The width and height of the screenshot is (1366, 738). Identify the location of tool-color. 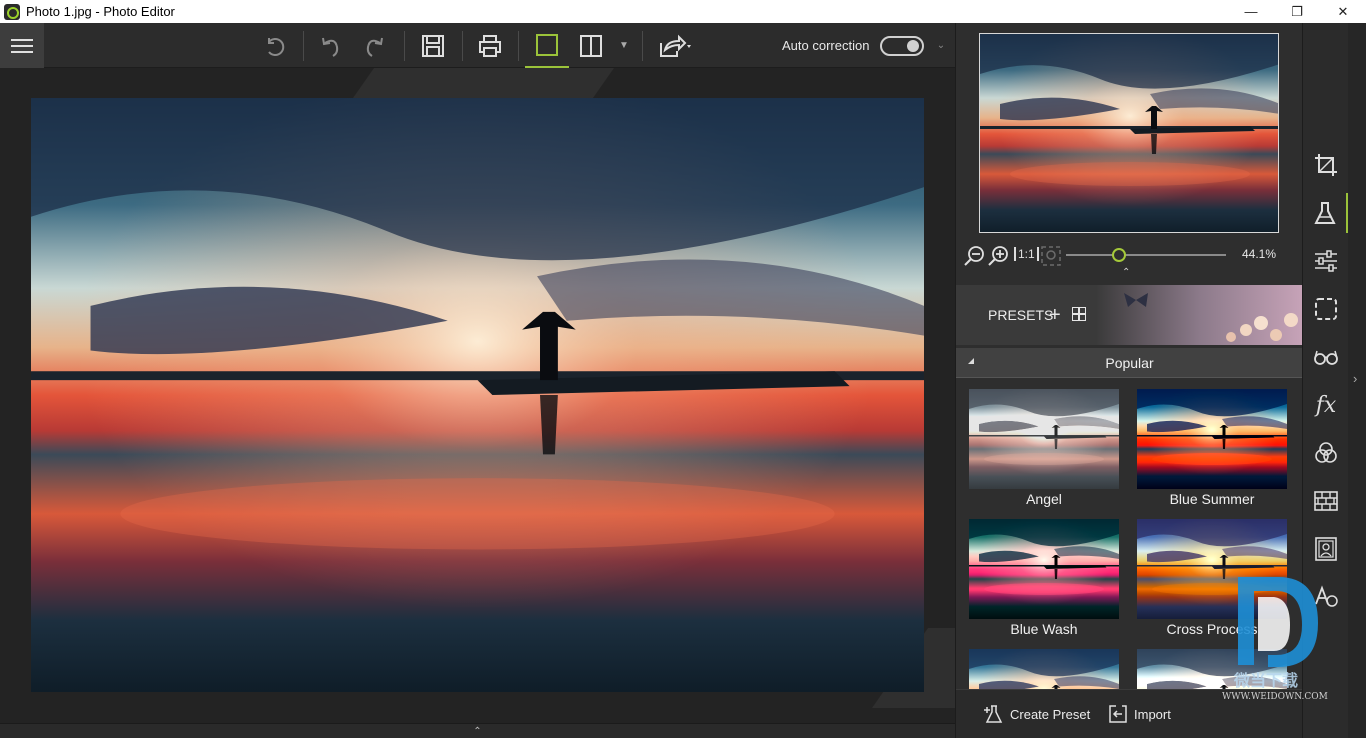
(1326, 453).